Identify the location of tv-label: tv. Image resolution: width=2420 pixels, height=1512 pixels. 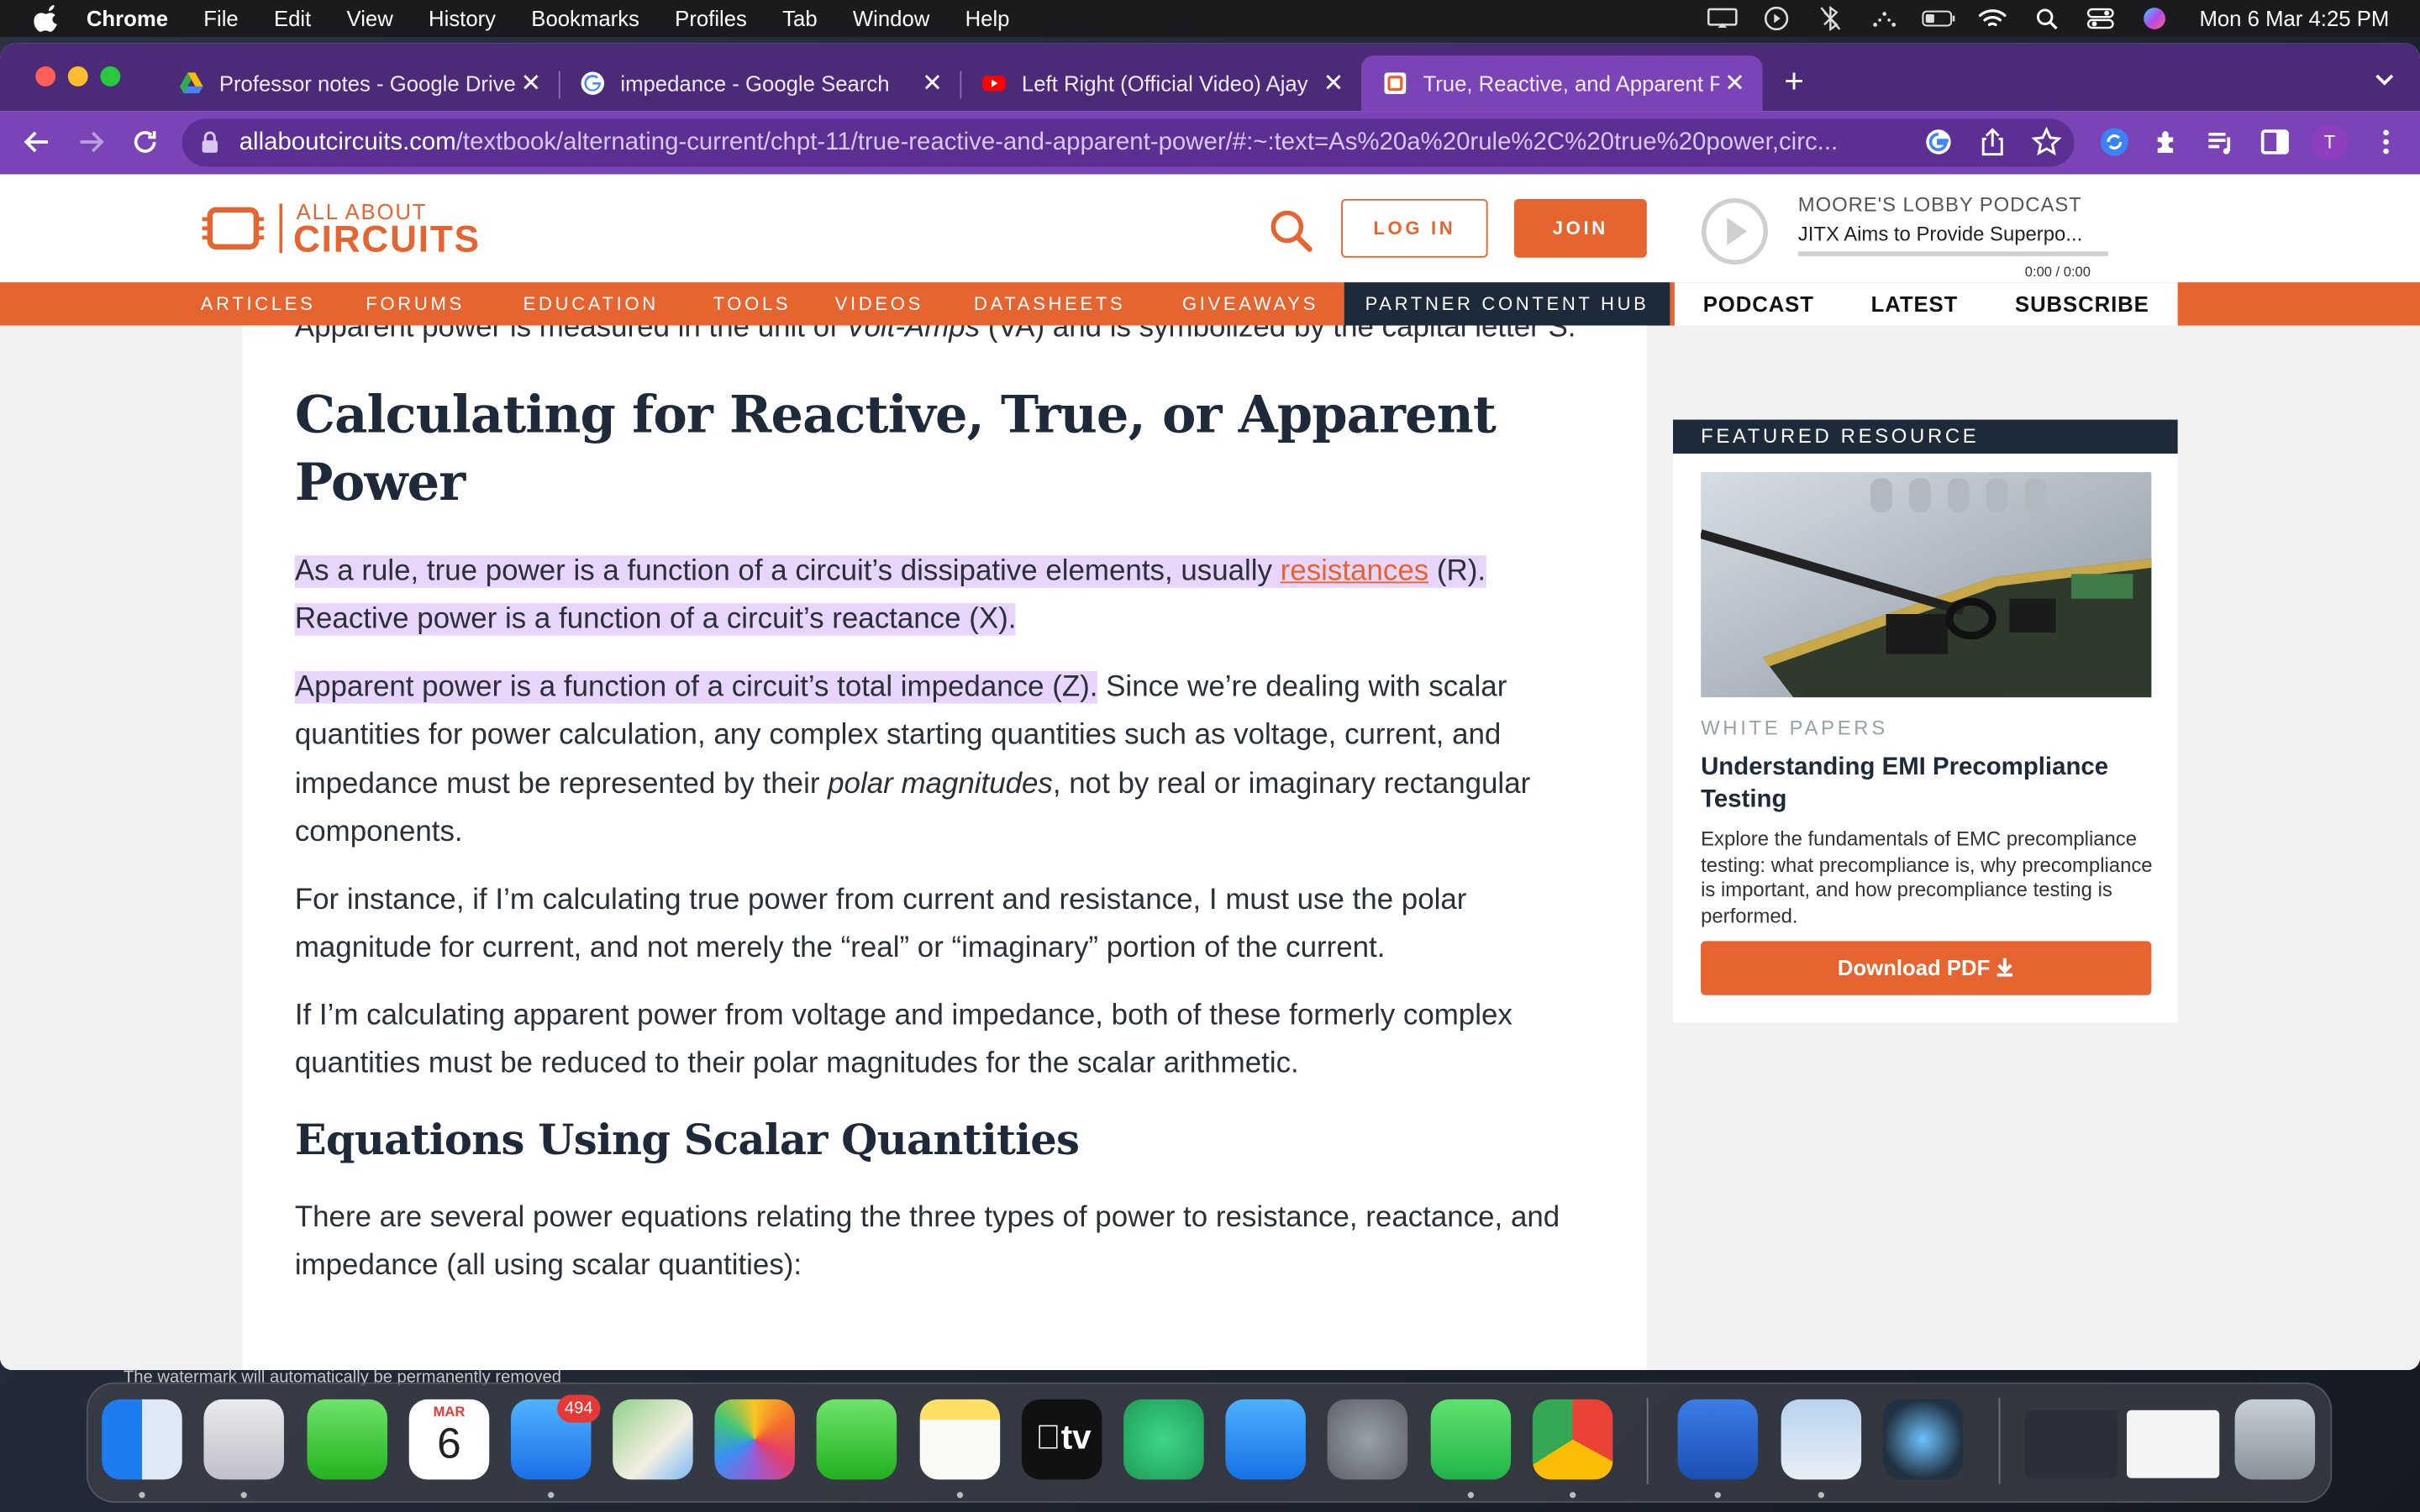
(1063, 1437).